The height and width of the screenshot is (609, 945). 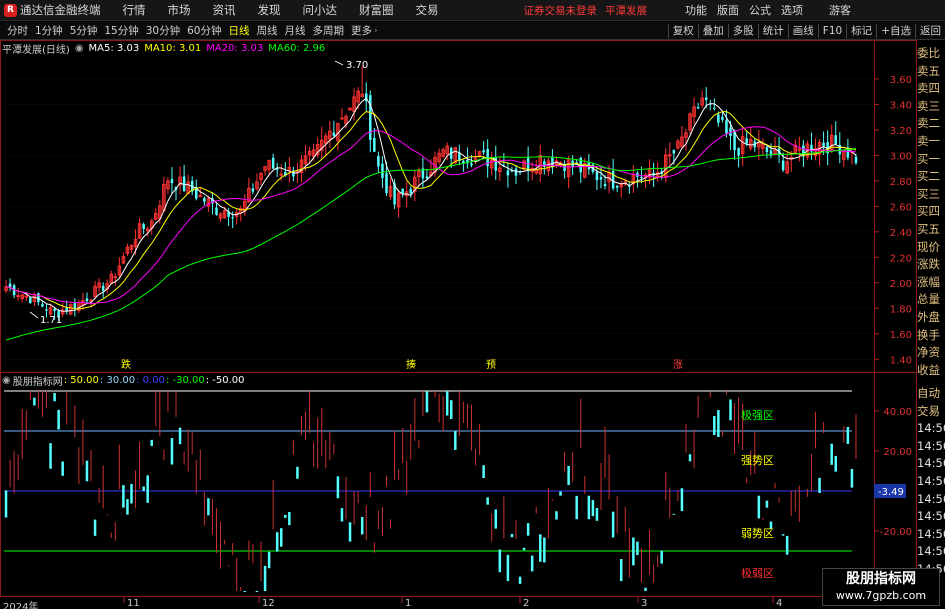 What do you see at coordinates (6, 380) in the screenshot?
I see `indicator-toggle-icon: ◉` at bounding box center [6, 380].